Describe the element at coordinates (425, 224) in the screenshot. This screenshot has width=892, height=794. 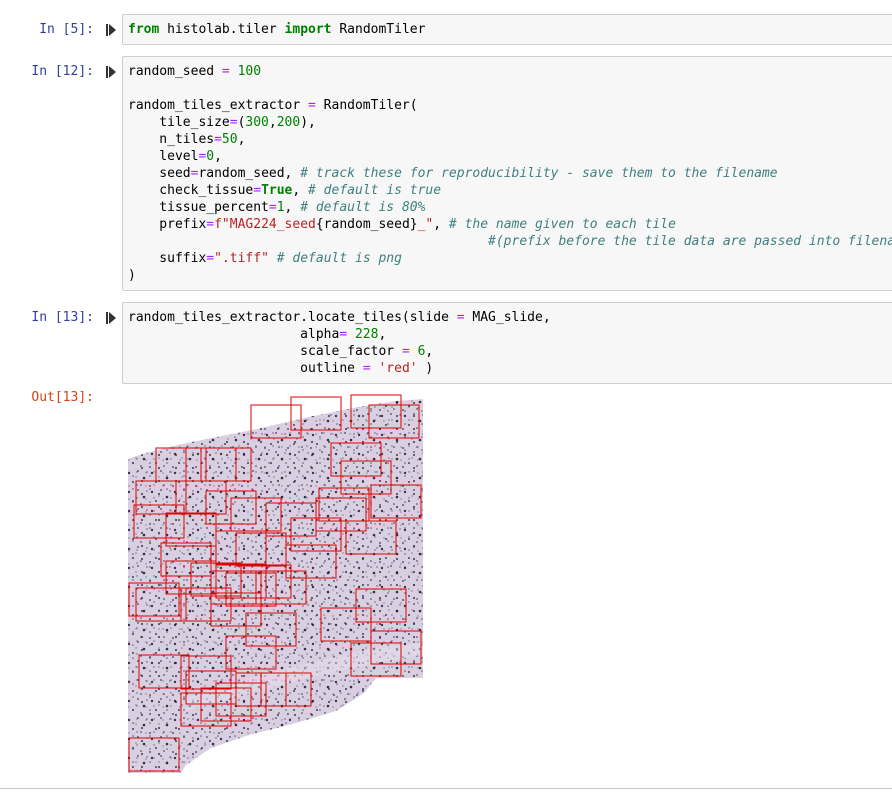
I see `code-token: _"` at that location.